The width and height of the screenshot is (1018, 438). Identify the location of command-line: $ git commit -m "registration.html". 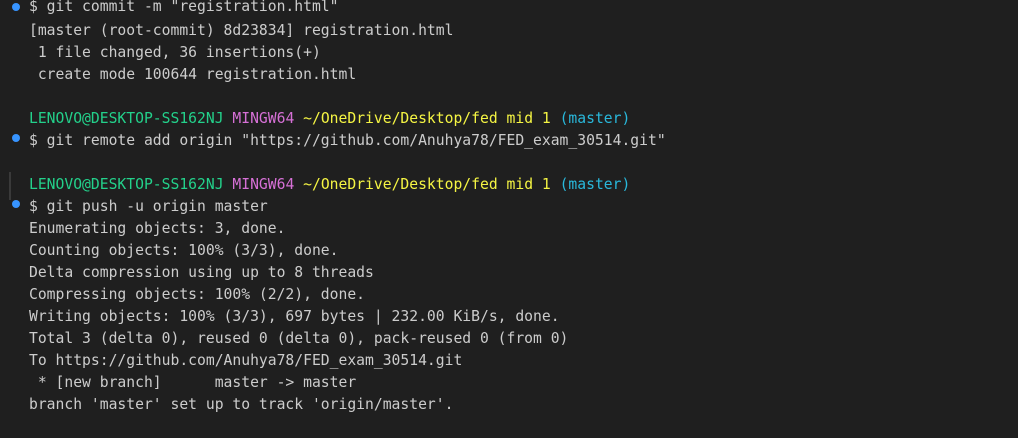
(184, 7).